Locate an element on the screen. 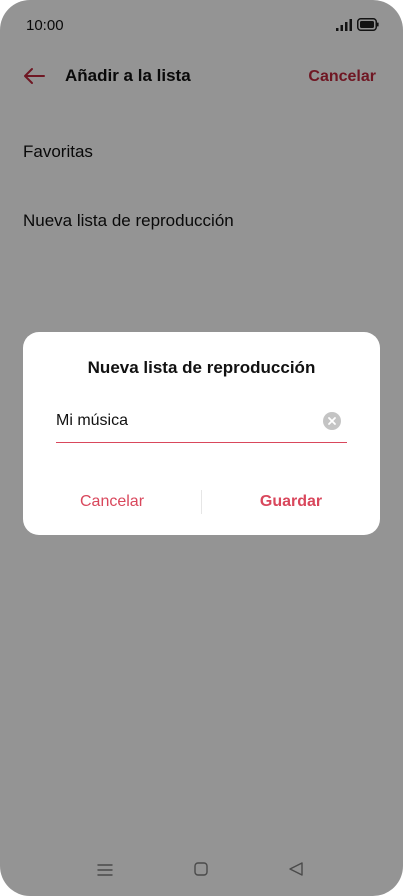 The width and height of the screenshot is (403, 896). home-icon is located at coordinates (201, 869).